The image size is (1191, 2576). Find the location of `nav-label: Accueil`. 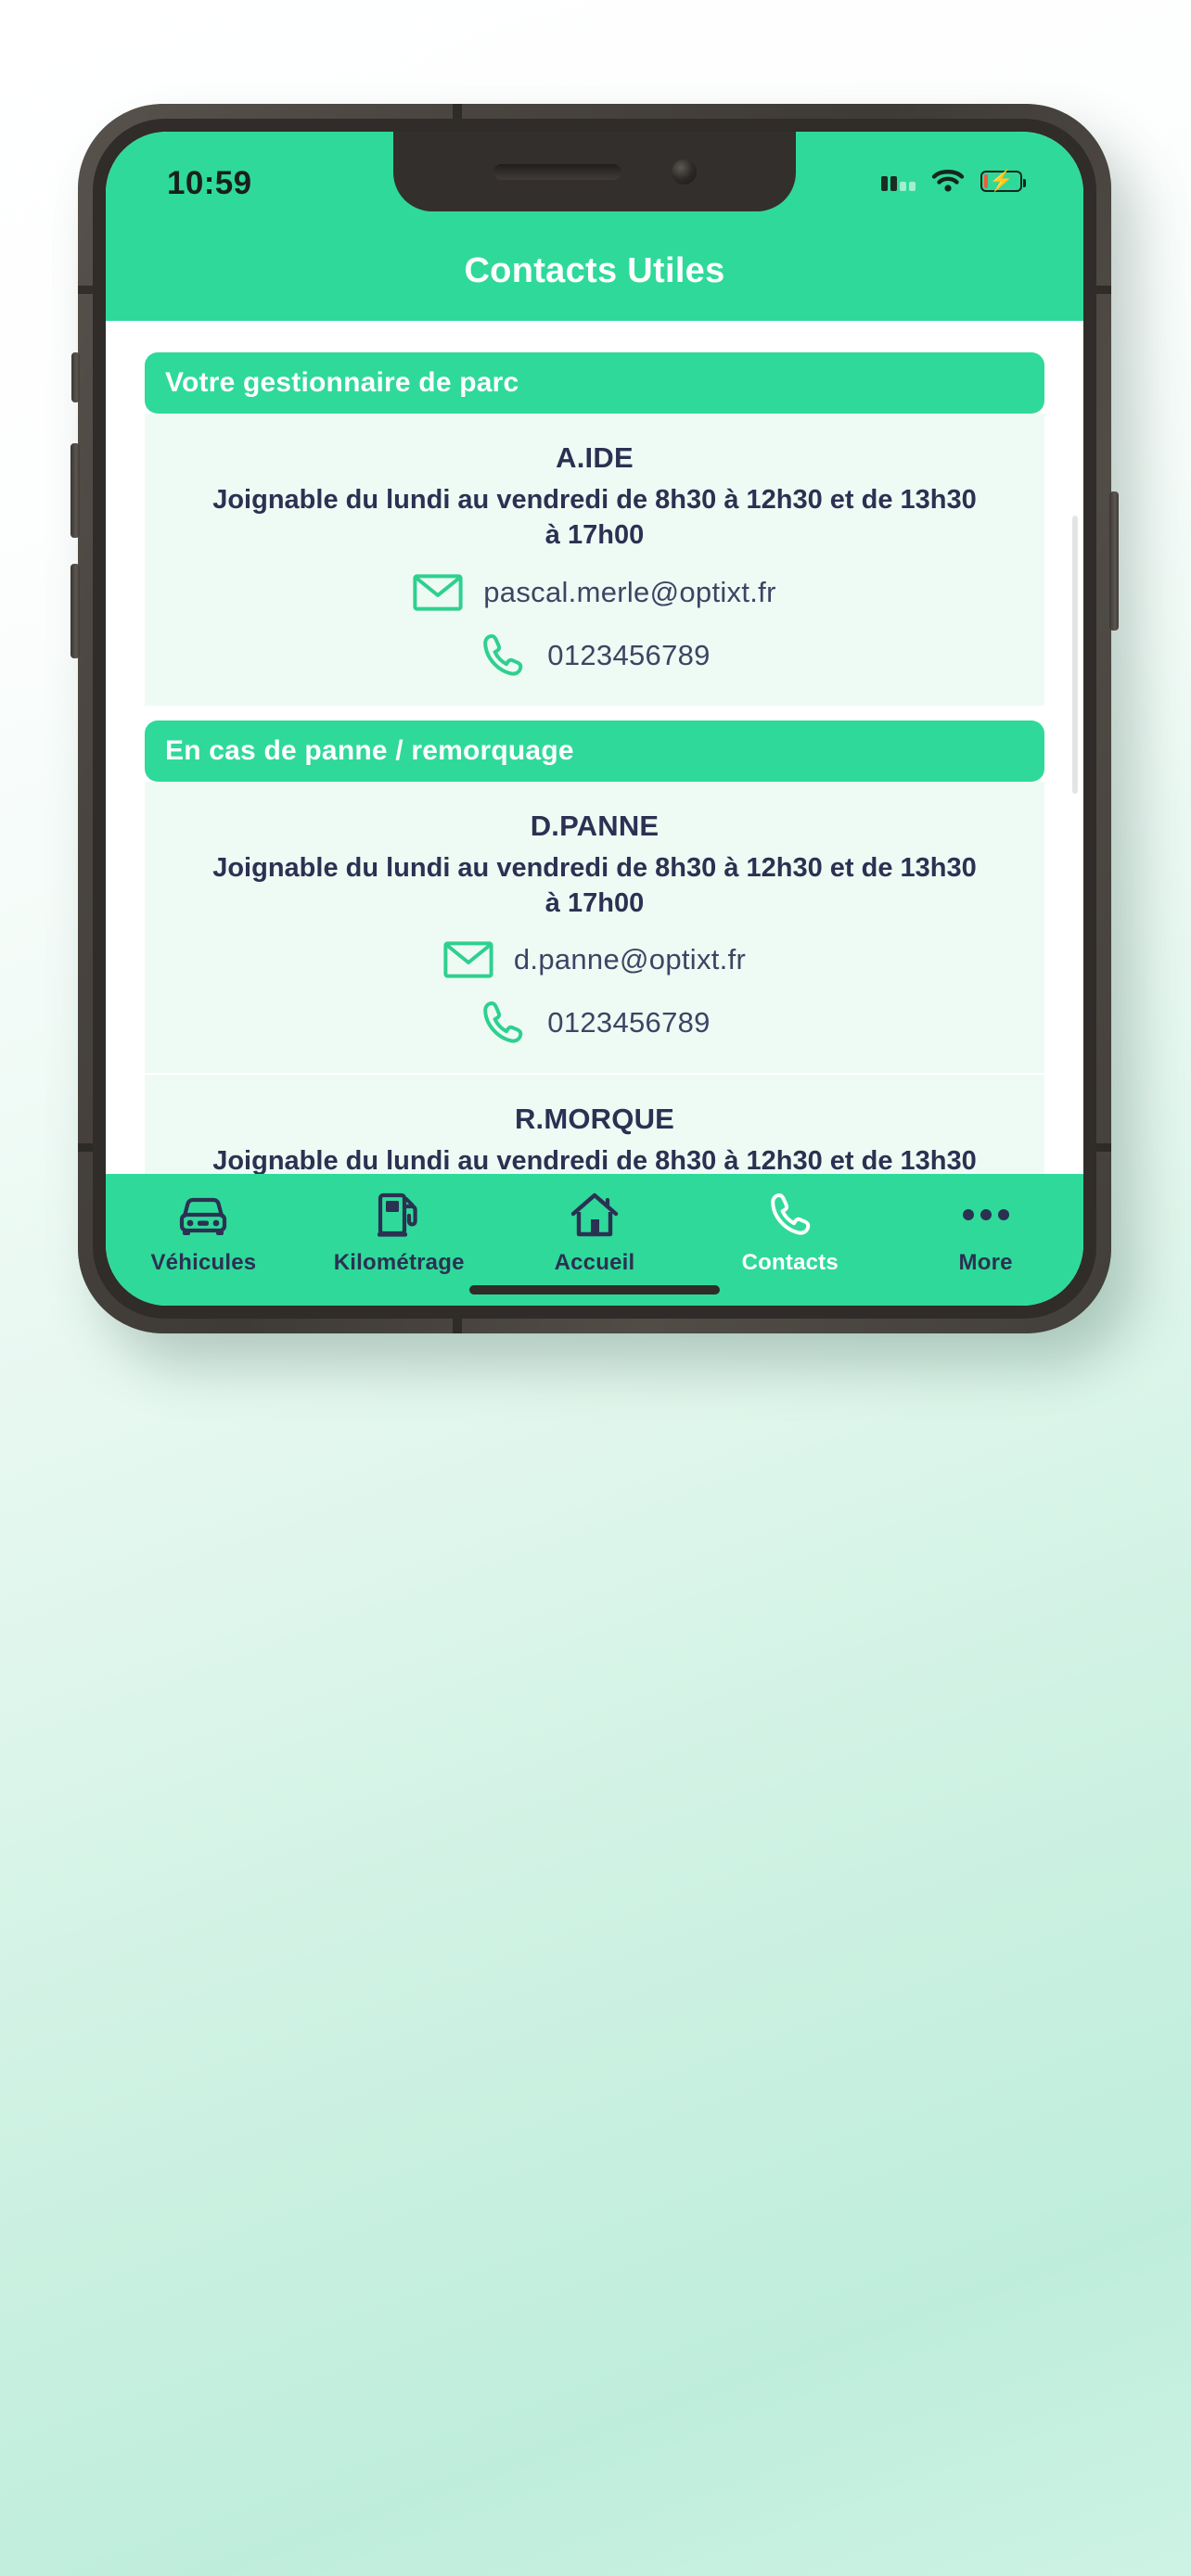

nav-label: Accueil is located at coordinates (594, 1263).